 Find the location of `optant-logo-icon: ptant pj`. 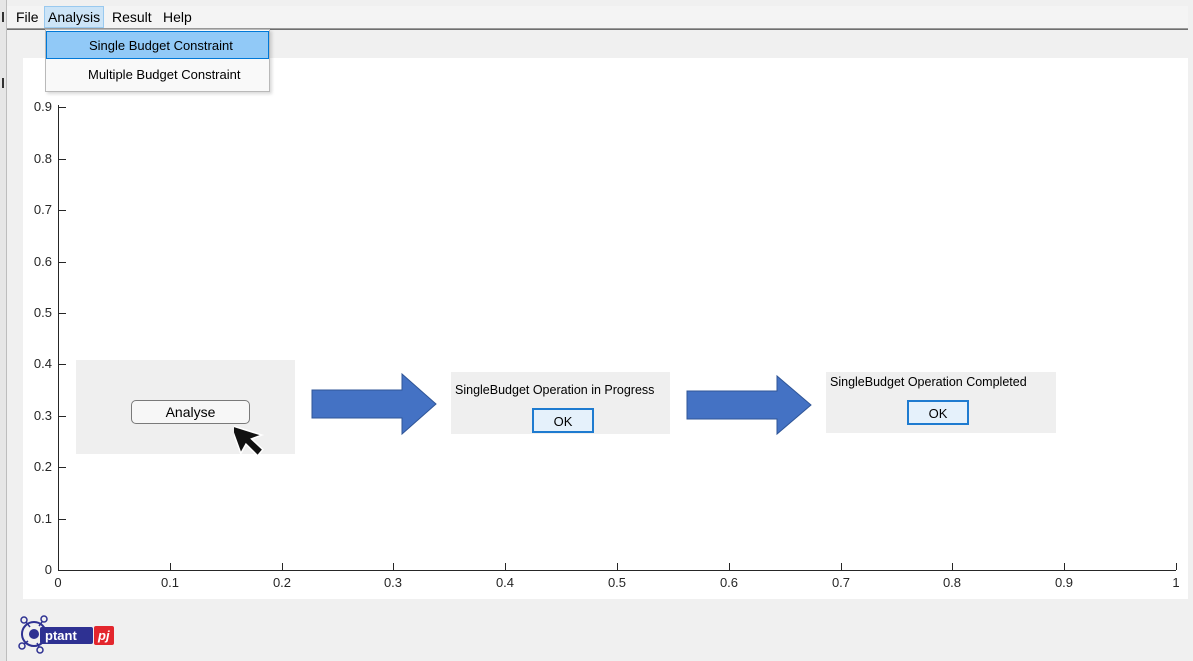

optant-logo-icon: ptant pj is located at coordinates (66, 634).